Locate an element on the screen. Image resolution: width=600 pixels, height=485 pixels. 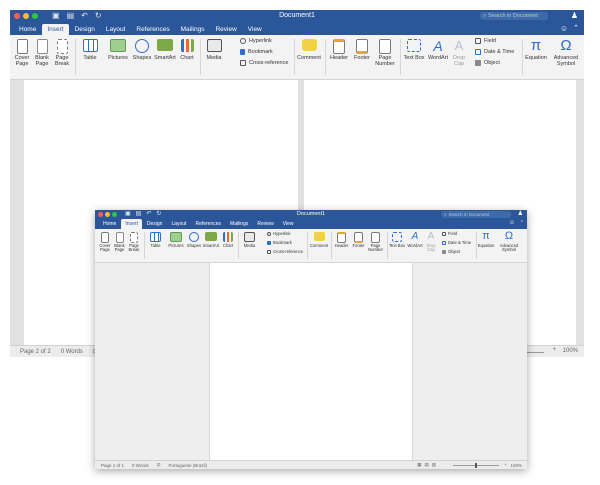
proofing-icon: ⊡ is located at coordinates (159, 465).